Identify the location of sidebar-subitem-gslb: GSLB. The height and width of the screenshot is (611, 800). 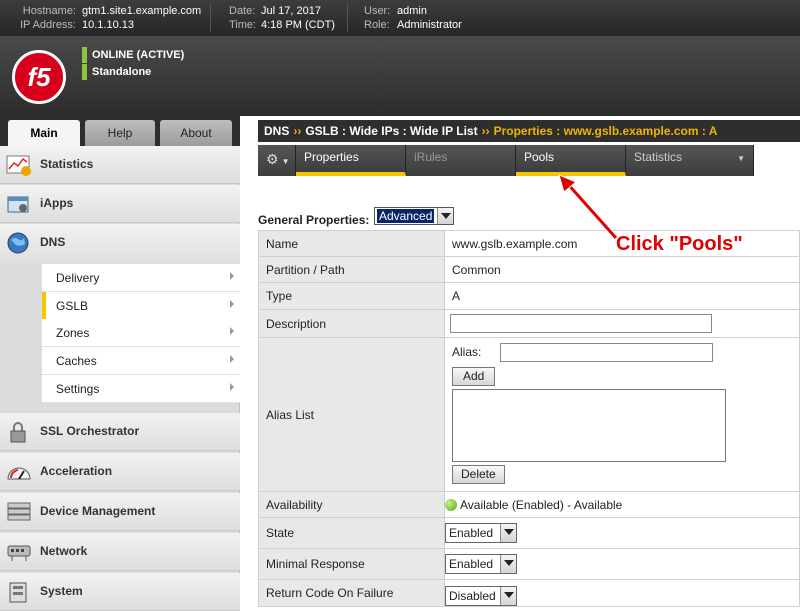
(141, 306).